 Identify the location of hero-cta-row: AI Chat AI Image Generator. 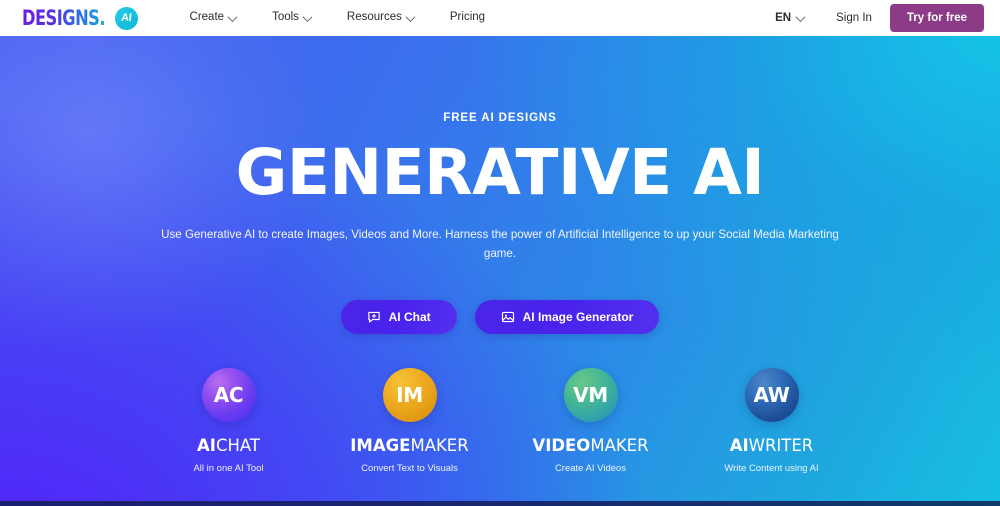
(500, 317).